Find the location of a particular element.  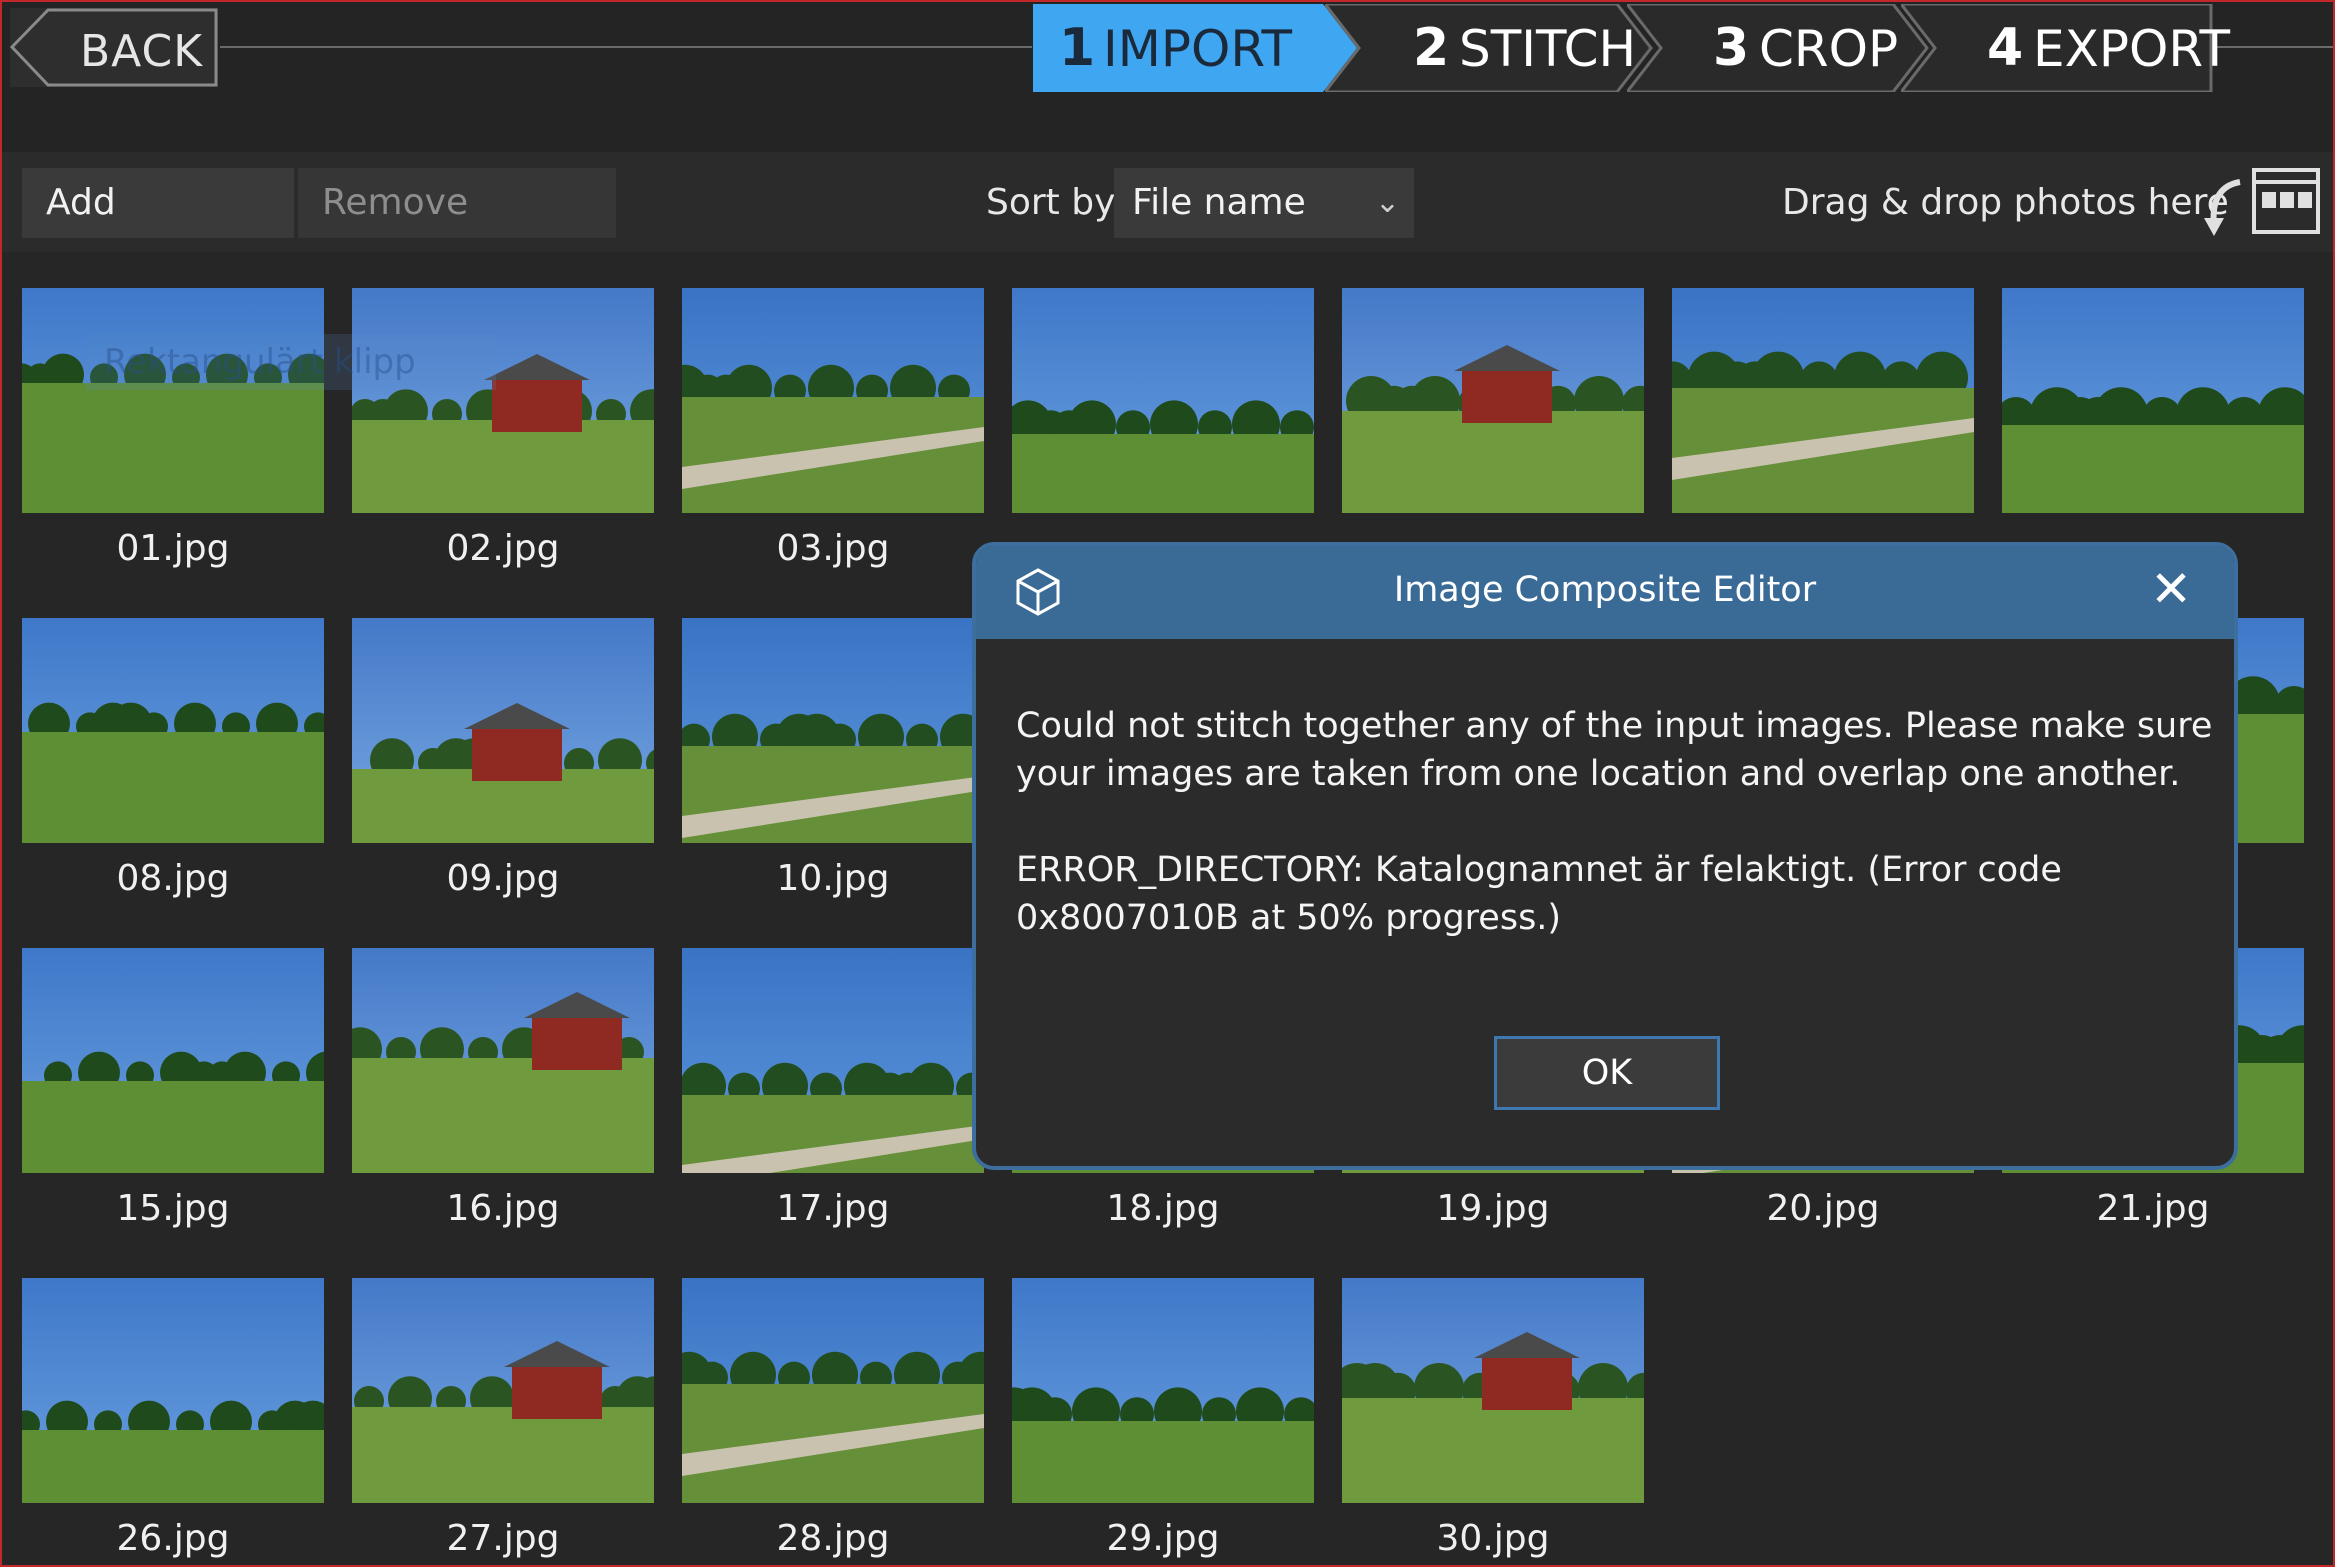

thumbnail-caption: 15.jpg is located at coordinates (173, 1208).